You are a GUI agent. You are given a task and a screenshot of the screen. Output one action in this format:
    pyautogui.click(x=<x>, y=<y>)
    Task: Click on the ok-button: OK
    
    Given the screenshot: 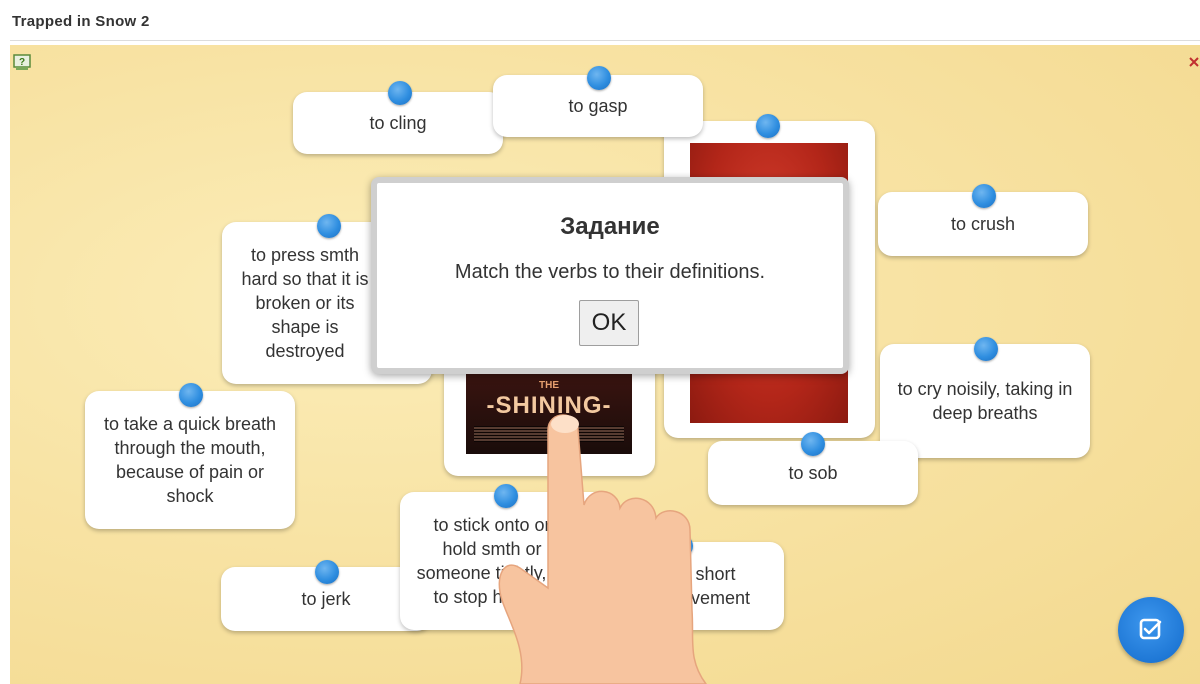 What is the action you would take?
    pyautogui.click(x=609, y=323)
    